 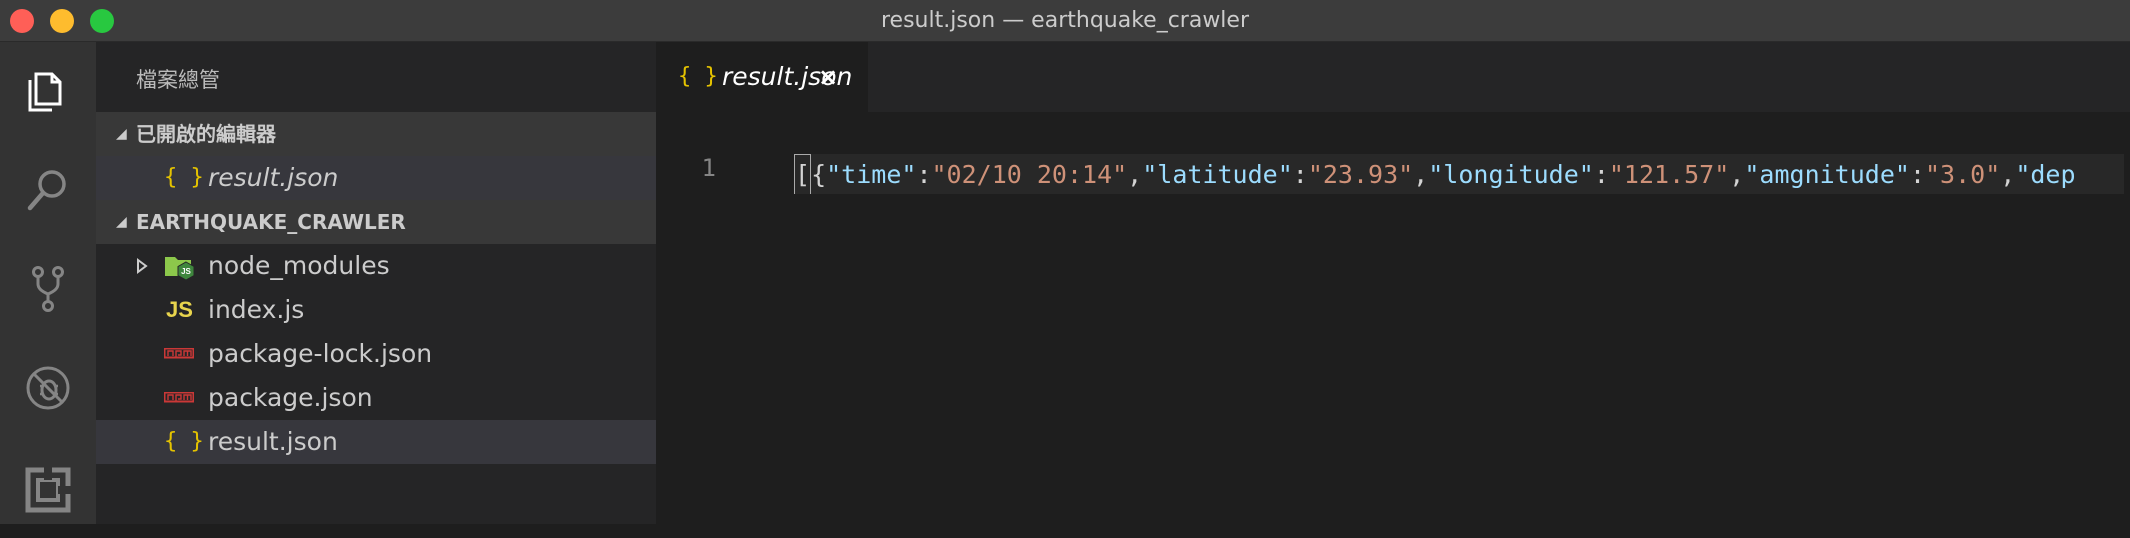 I want to click on js-file-icon: JS, so click(x=179, y=309).